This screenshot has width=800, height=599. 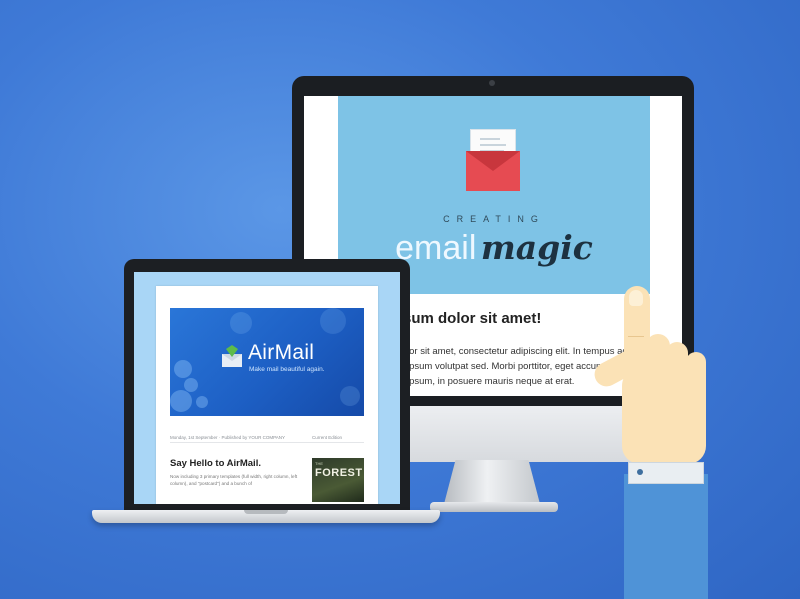 What do you see at coordinates (339, 473) in the screenshot?
I see `thumb-title: FOREST` at bounding box center [339, 473].